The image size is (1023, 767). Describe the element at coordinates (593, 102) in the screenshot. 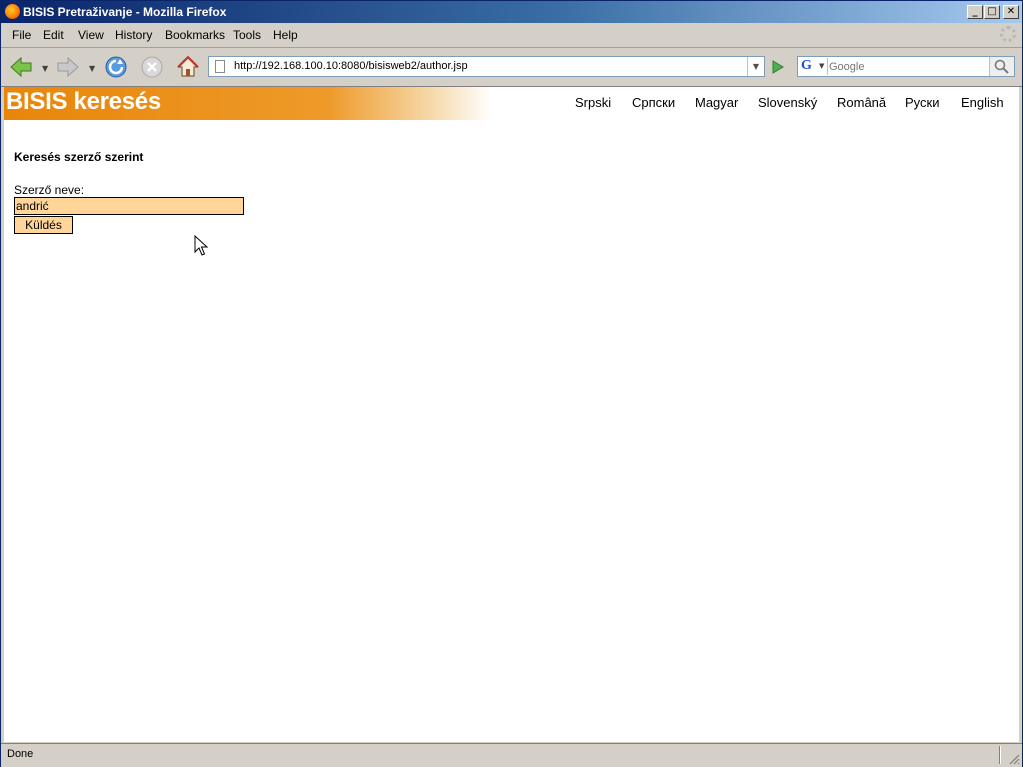

I see `lang-link-srpski: Srpski` at that location.